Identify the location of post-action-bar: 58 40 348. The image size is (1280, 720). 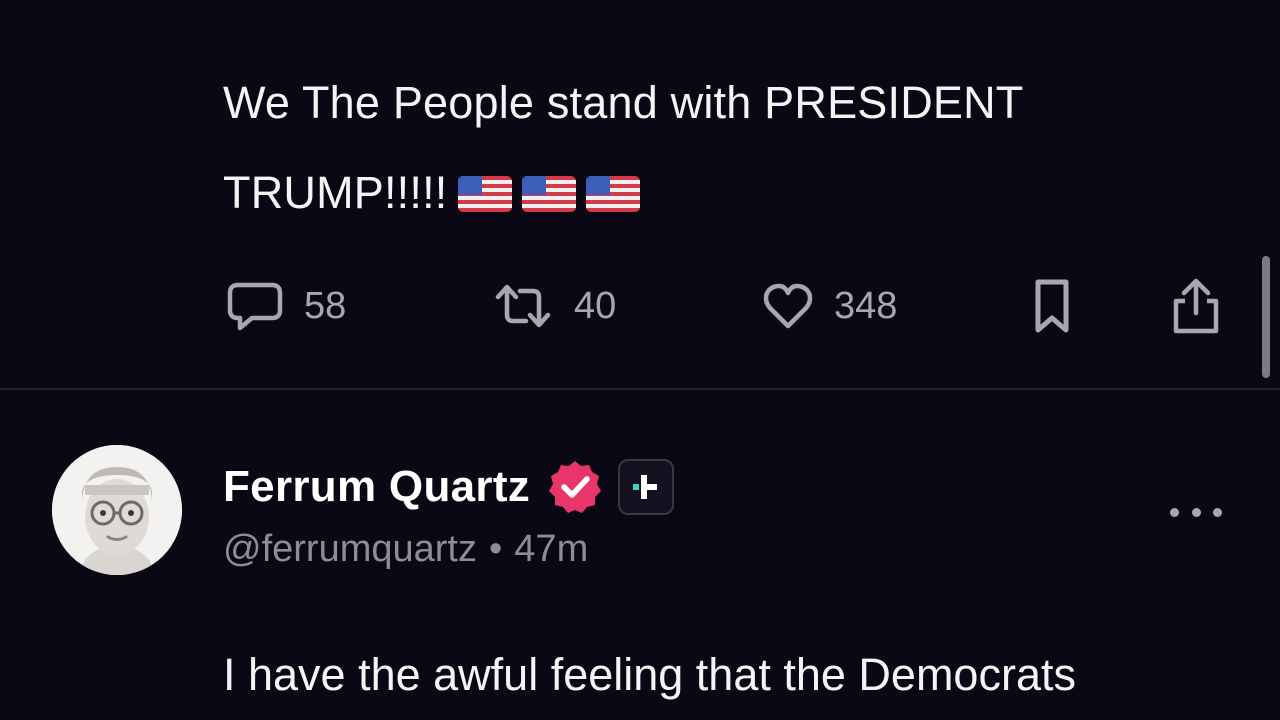
(640, 306).